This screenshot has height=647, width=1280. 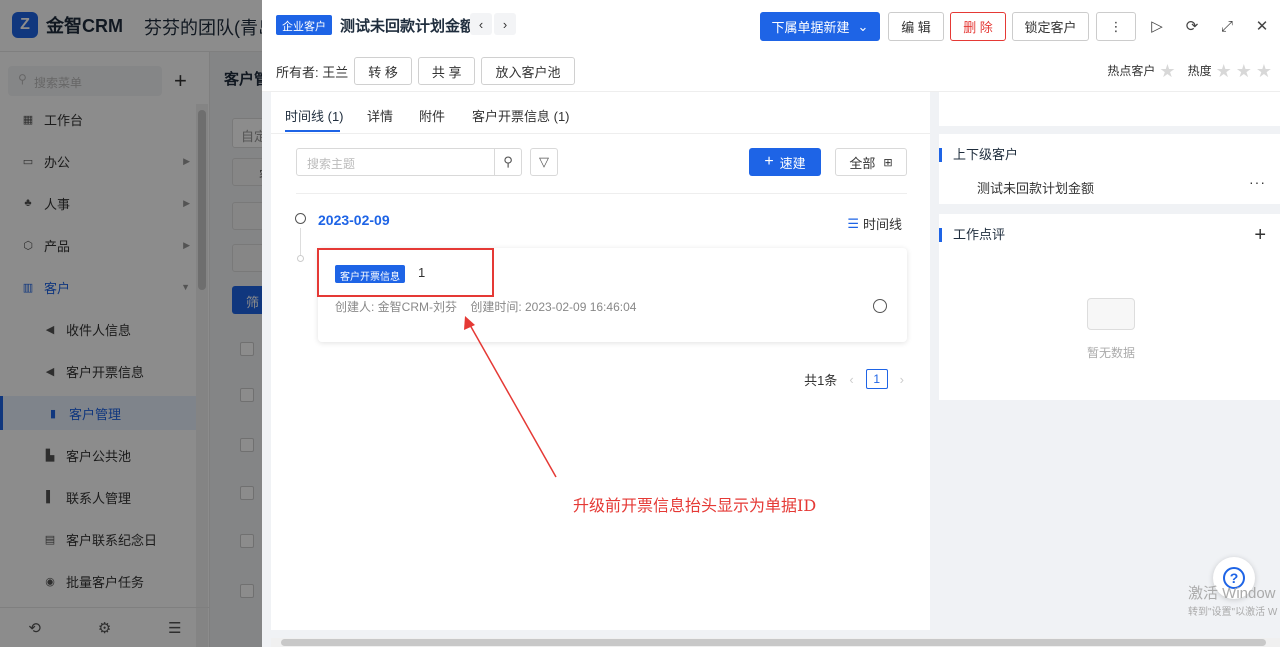 I want to click on timeline-dot, so click(x=300, y=258).